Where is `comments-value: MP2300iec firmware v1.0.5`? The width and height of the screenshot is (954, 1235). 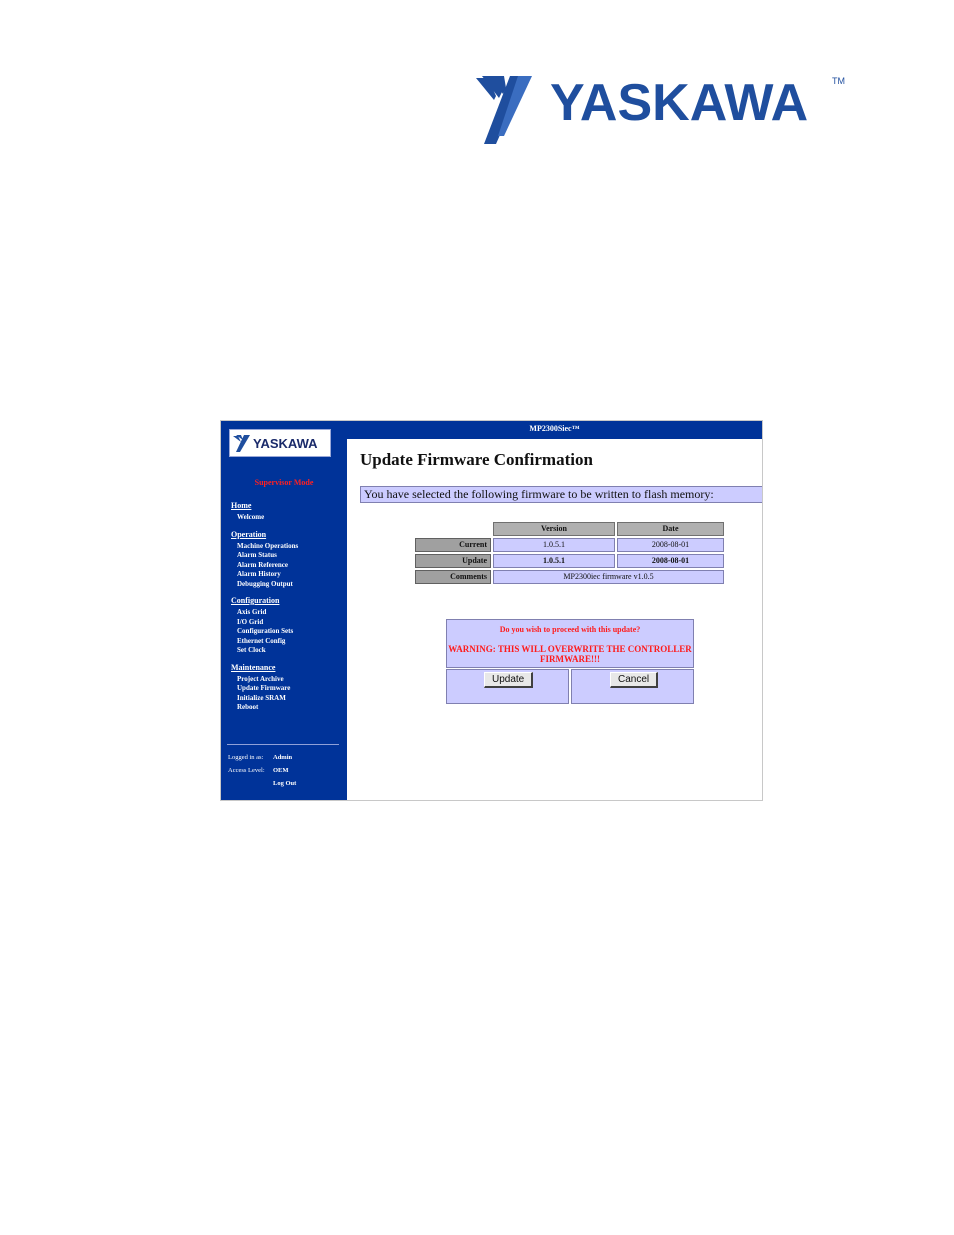 comments-value: MP2300iec firmware v1.0.5 is located at coordinates (608, 577).